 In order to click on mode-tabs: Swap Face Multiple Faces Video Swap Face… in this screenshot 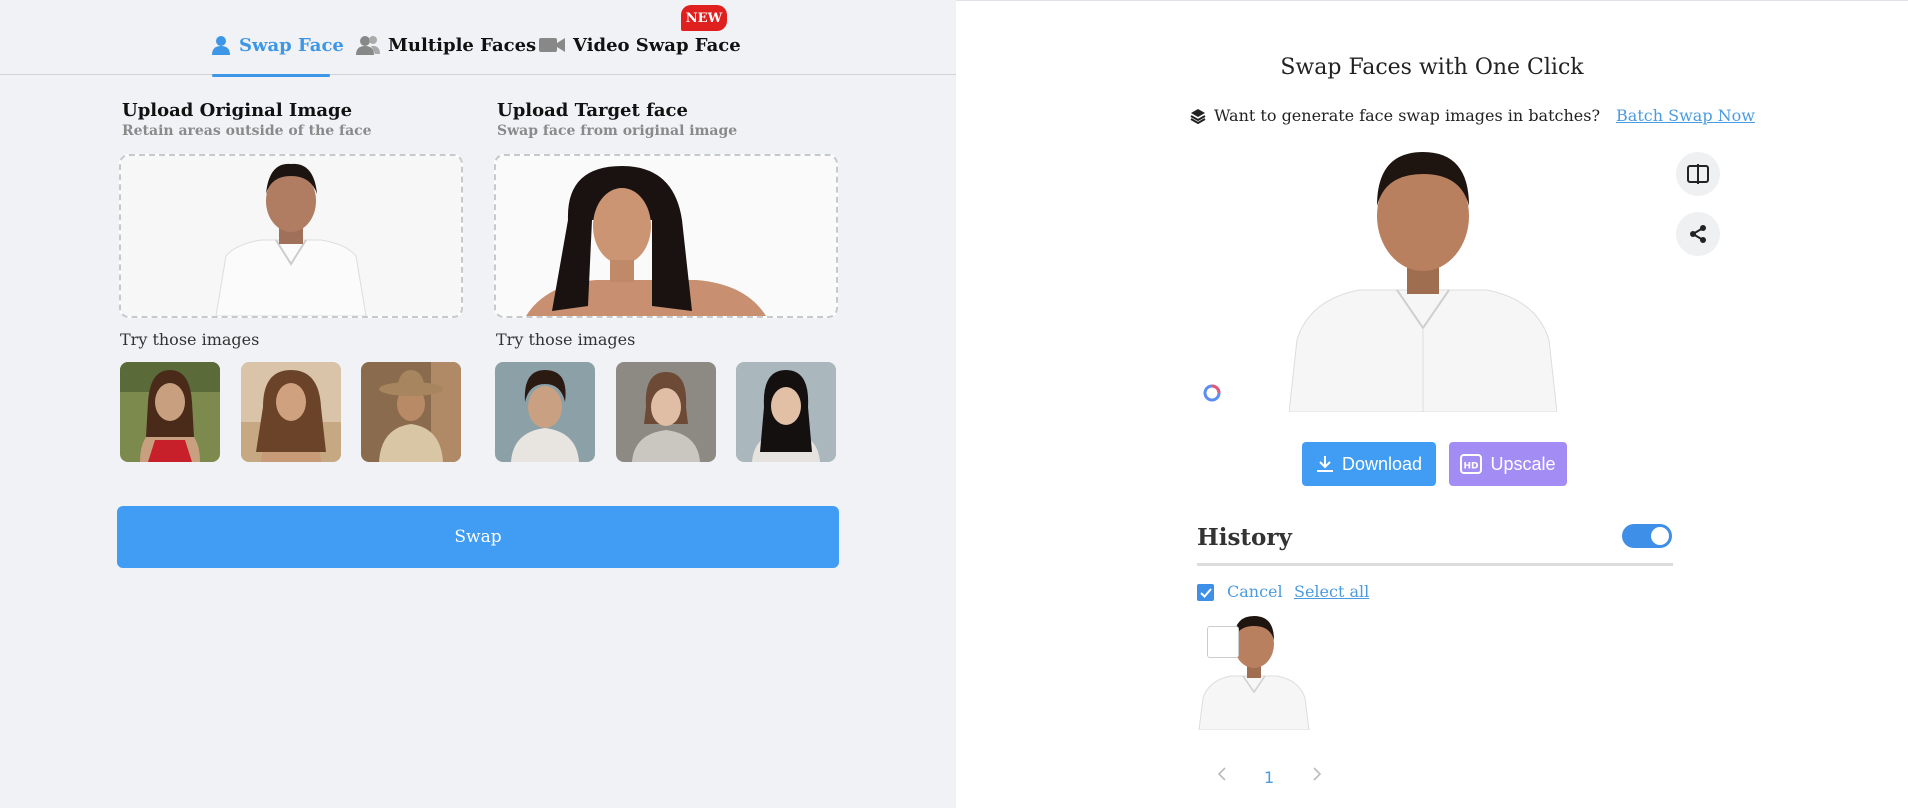, I will do `click(478, 38)`.